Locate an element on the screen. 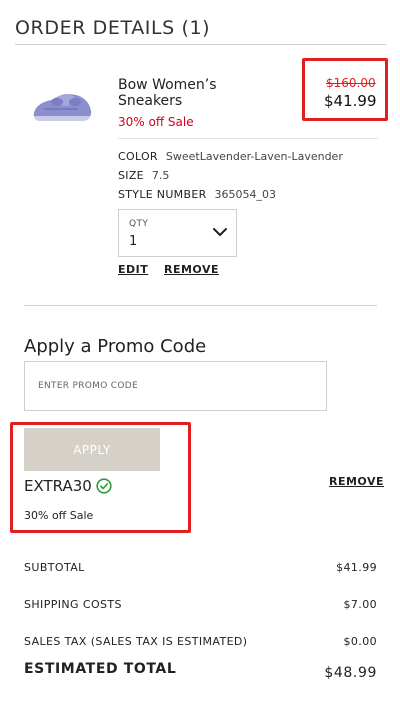  style-number-value: 365054_03 is located at coordinates (245, 194).